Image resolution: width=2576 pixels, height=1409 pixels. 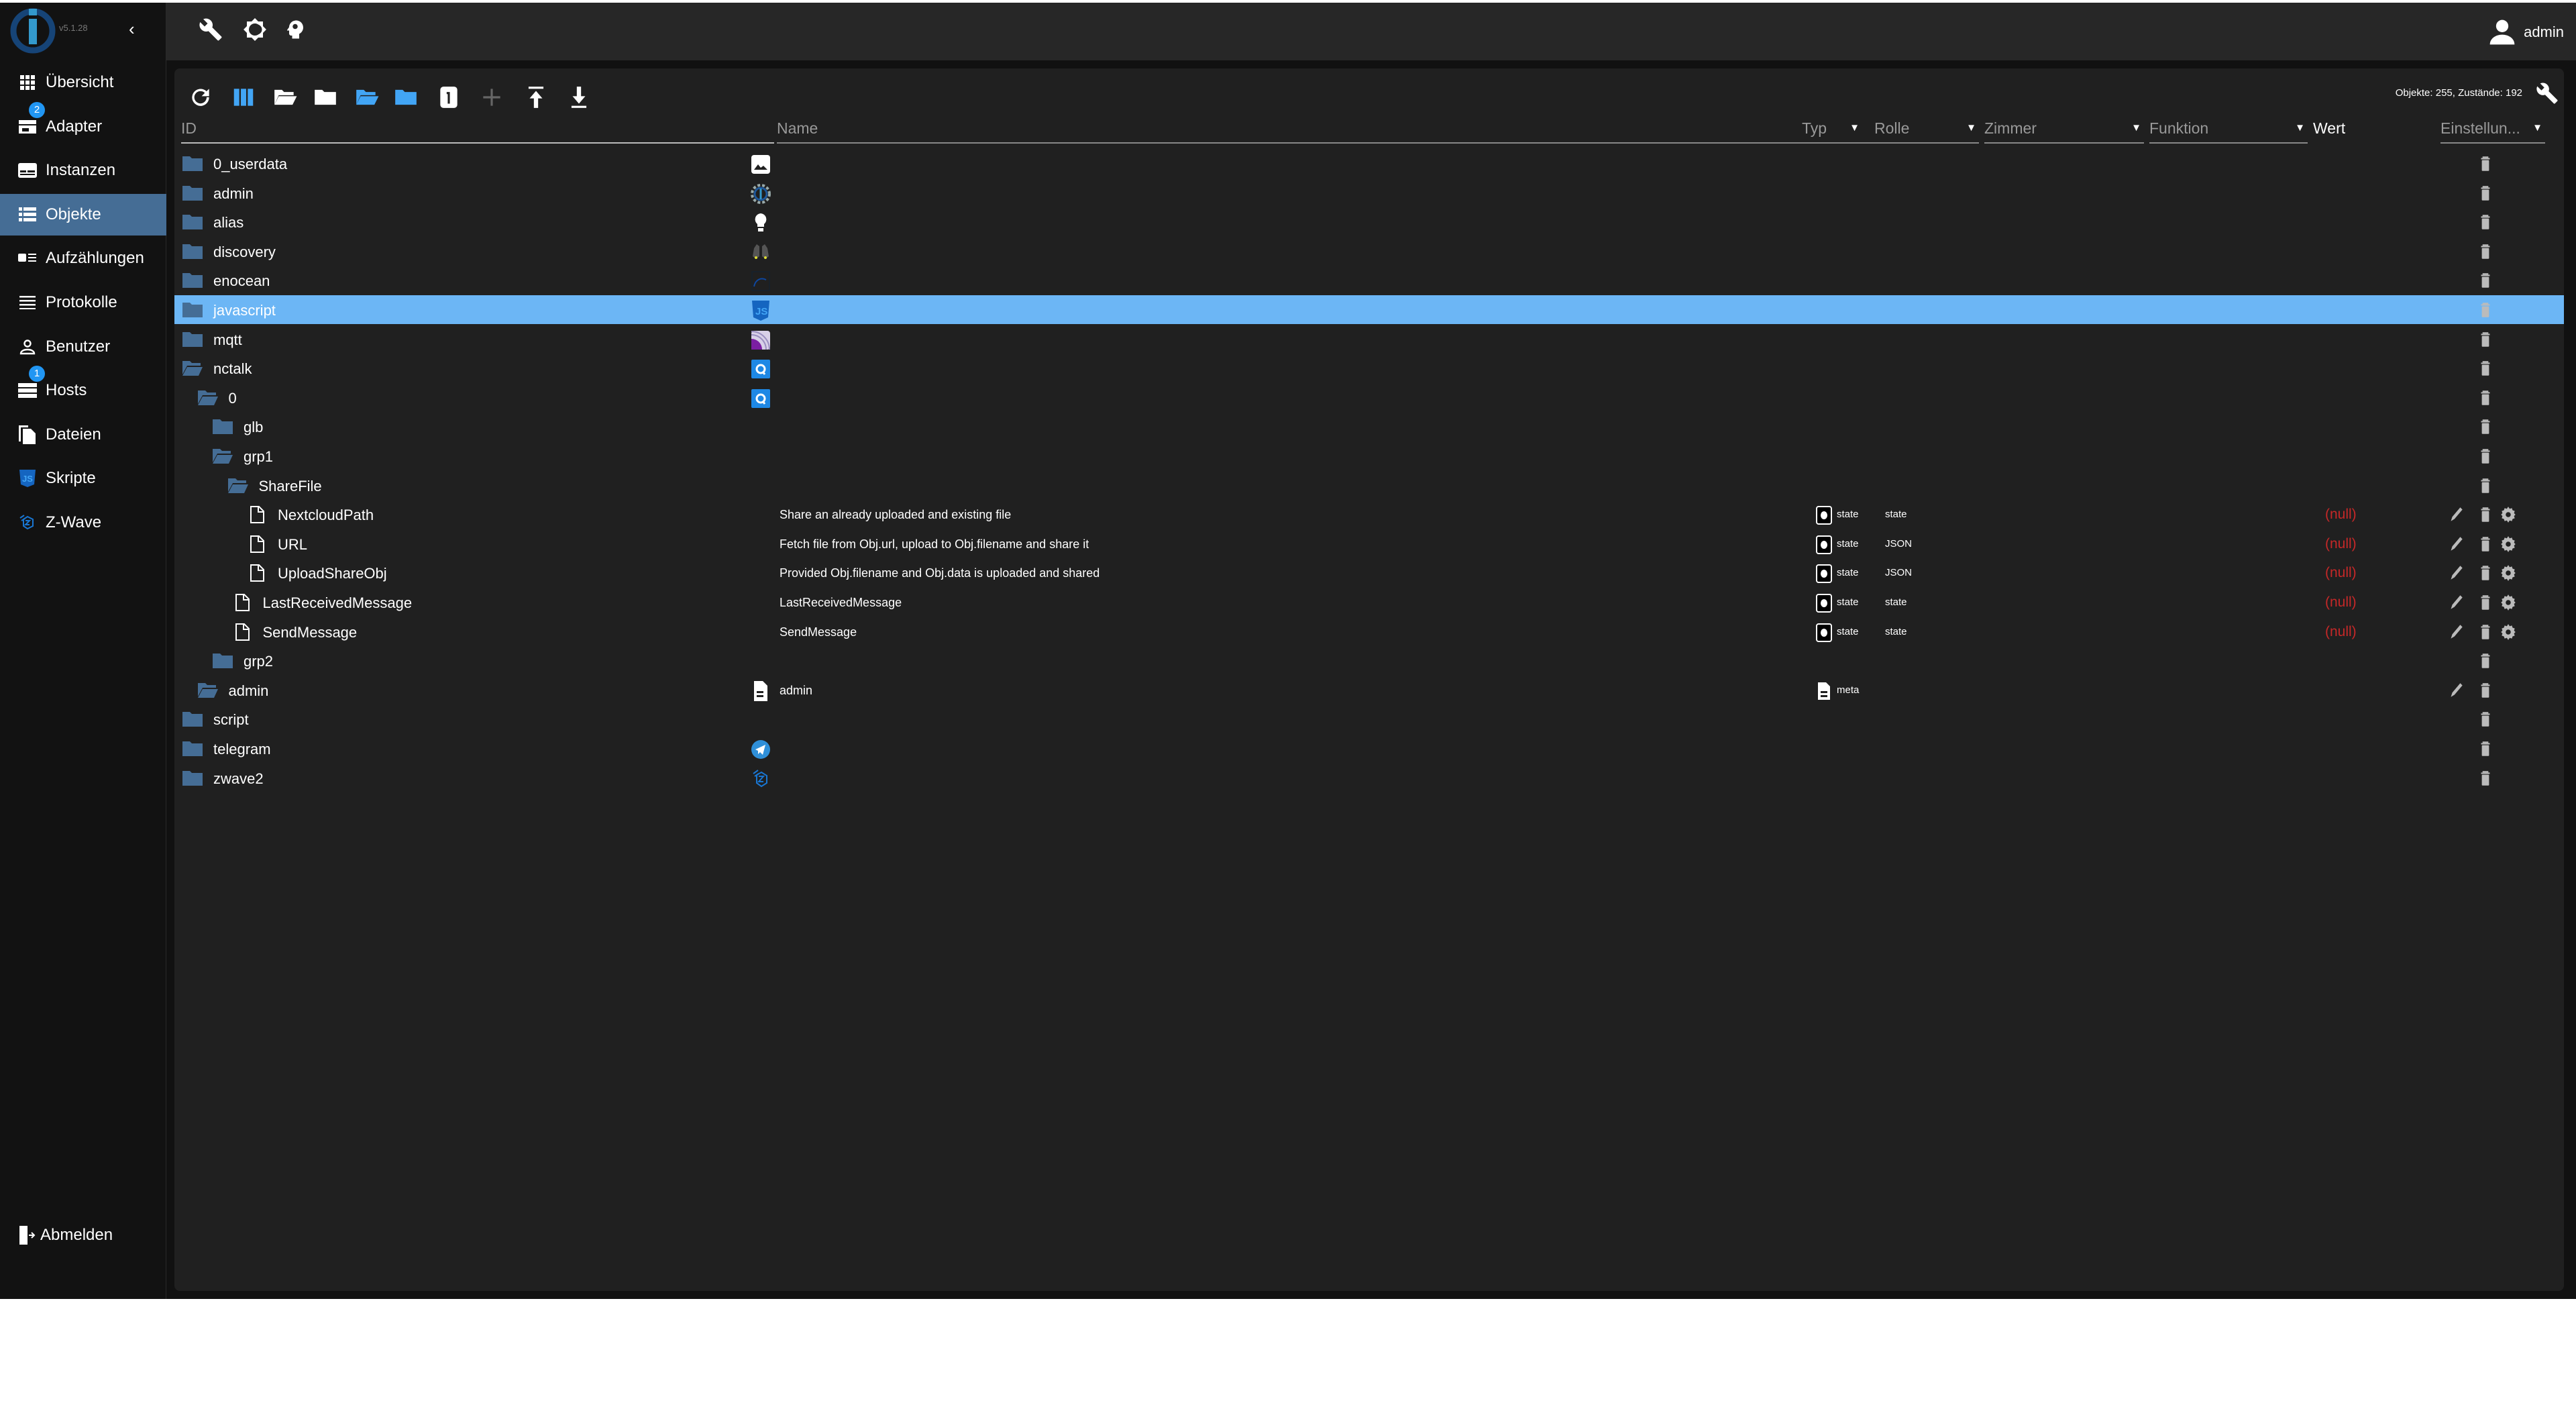 I want to click on table-row: SendMessage SendMessage state state (null), so click(x=1369, y=631).